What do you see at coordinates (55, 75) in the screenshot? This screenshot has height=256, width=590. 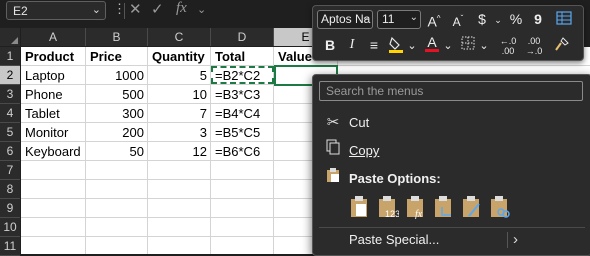 I see `cell-a2: Laptop` at bounding box center [55, 75].